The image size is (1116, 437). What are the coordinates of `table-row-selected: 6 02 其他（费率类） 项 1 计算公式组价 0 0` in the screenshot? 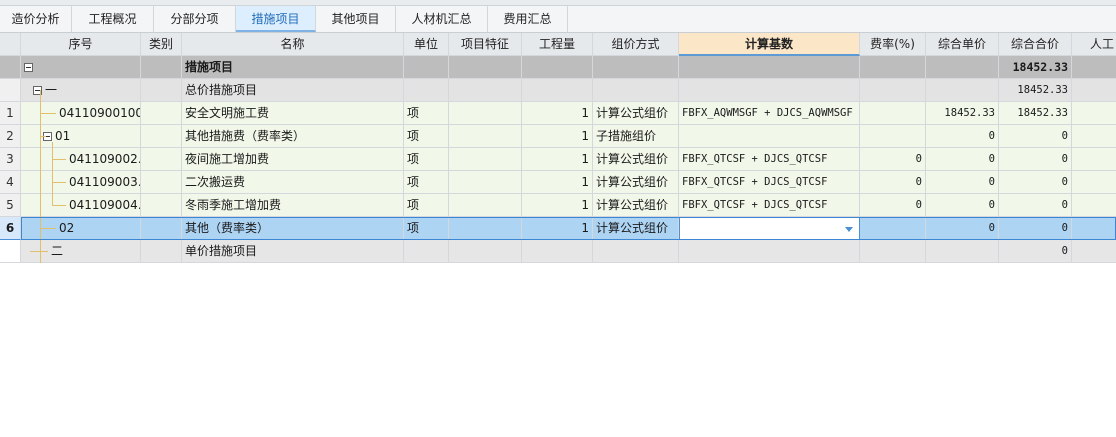 It's located at (558, 228).